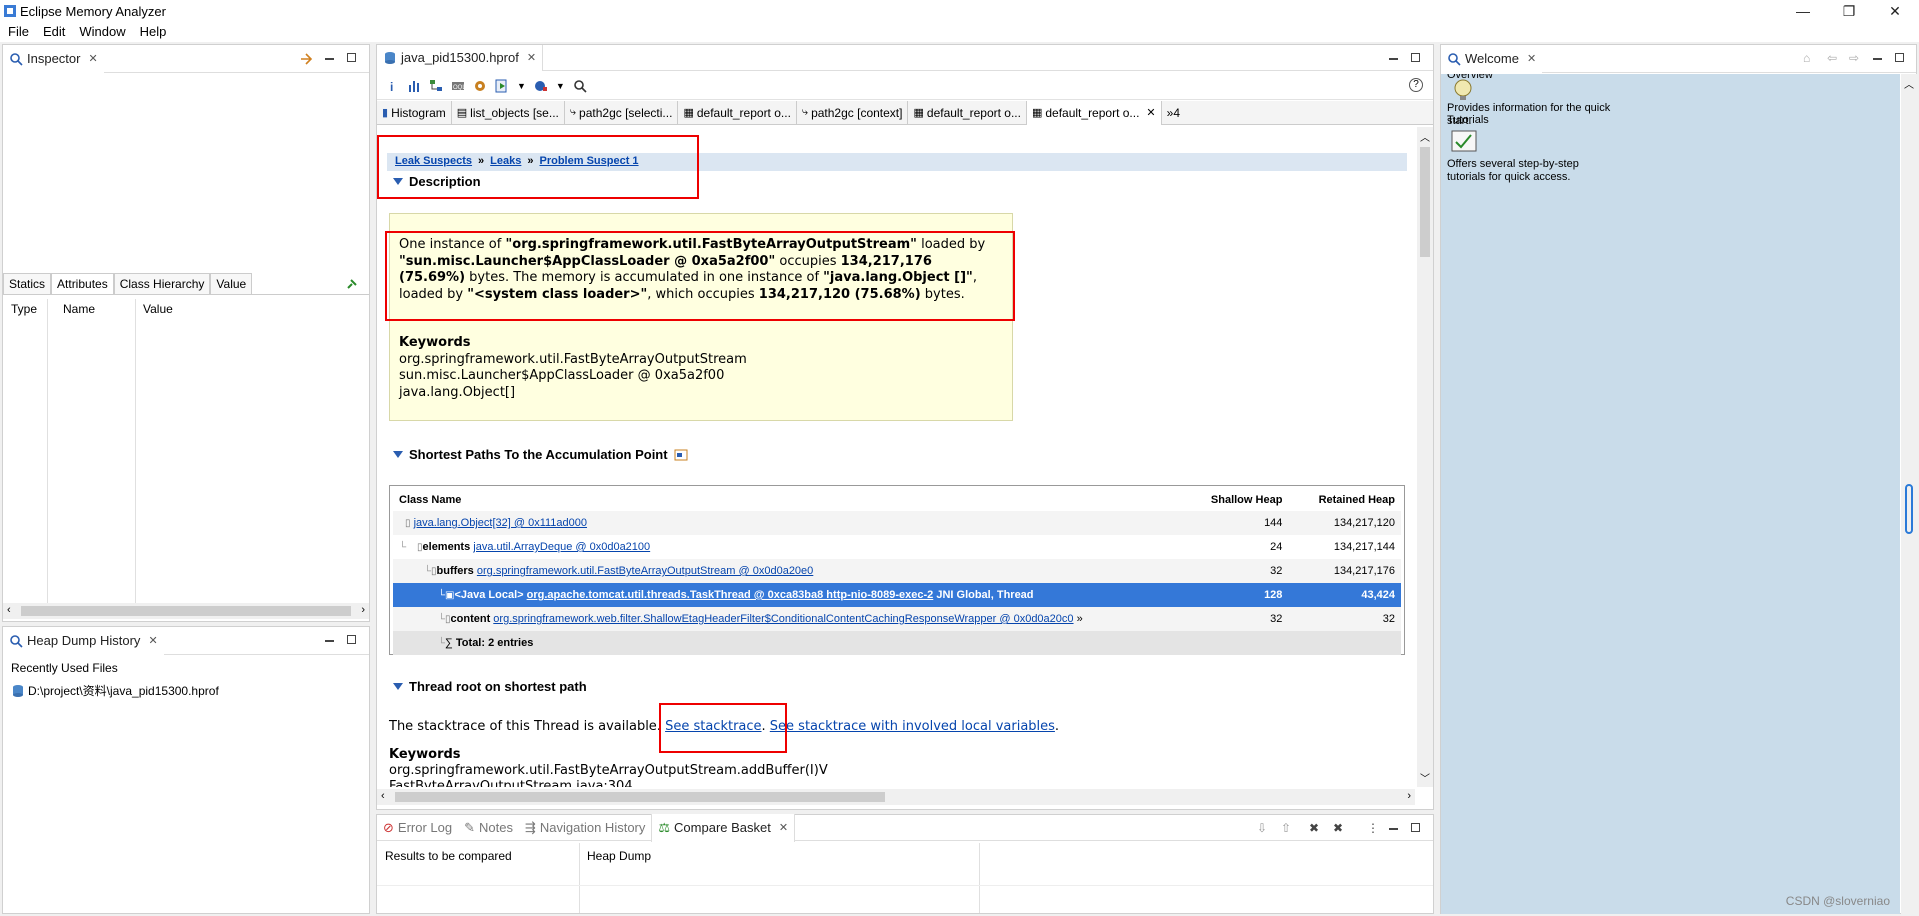 Image resolution: width=1919 pixels, height=916 pixels. Describe the element at coordinates (502, 86) in the screenshot. I see `run-report-icon` at that location.